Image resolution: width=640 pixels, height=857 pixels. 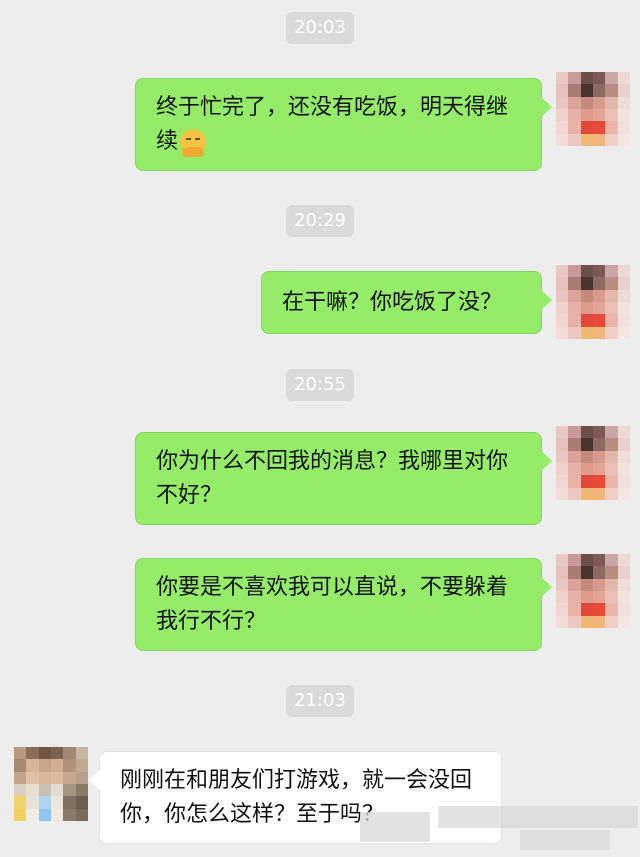 I want to click on timestamp: 20:55, so click(x=320, y=385).